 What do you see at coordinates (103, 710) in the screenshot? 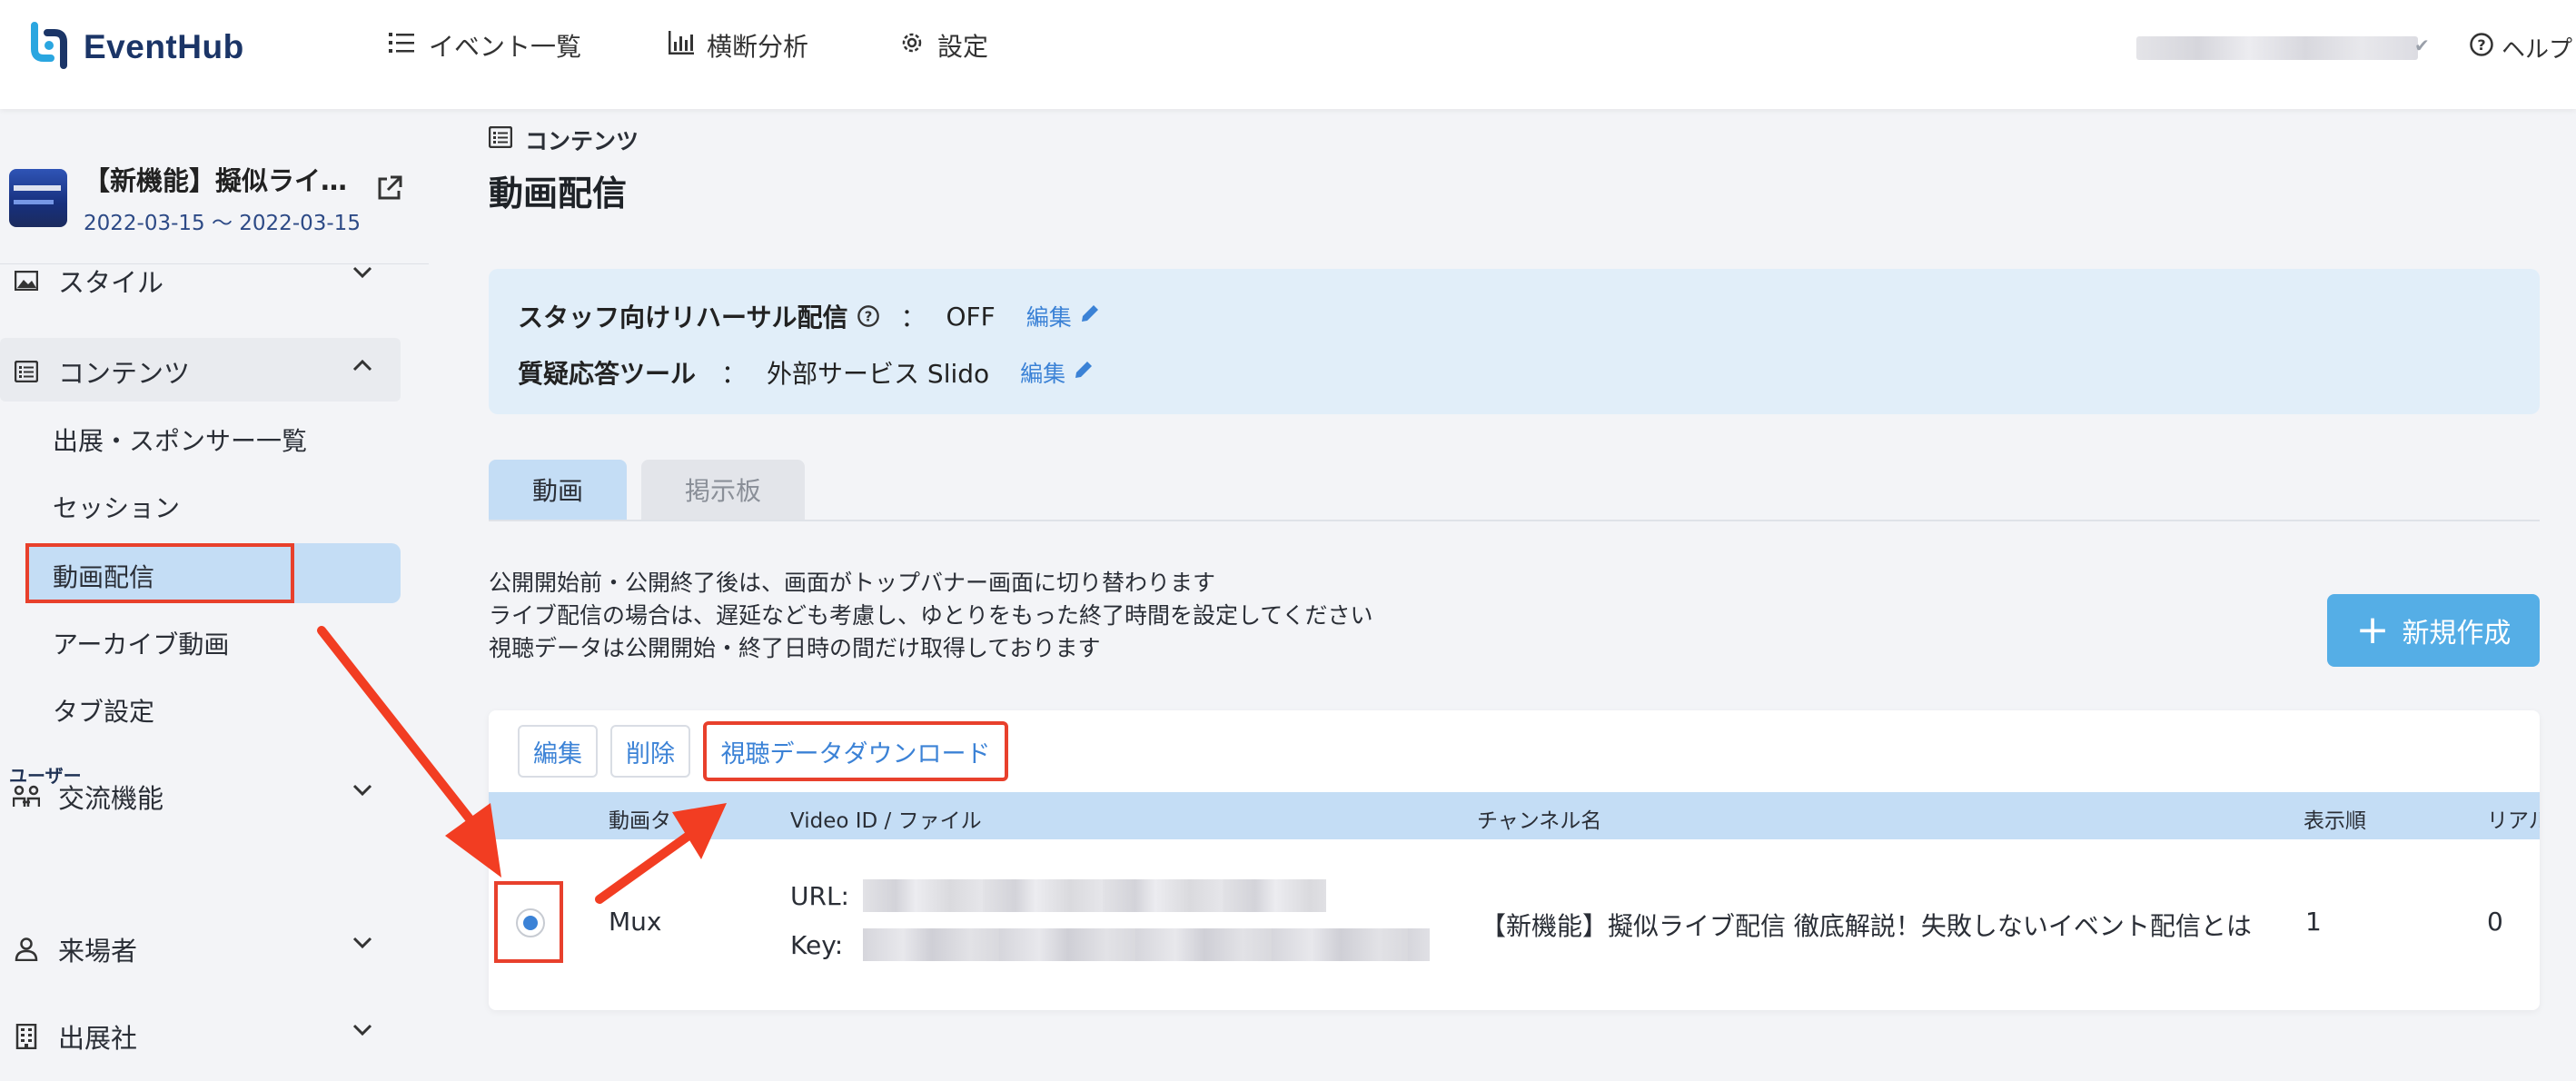
I see `sidebar-sub-tab-settings: タブ設定` at bounding box center [103, 710].